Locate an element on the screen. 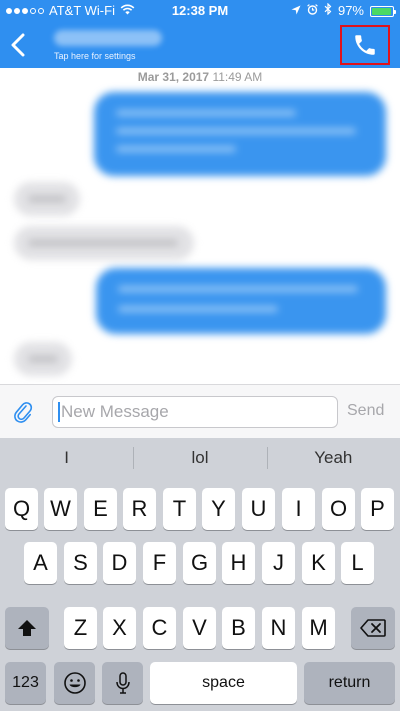  backspace-icon is located at coordinates (373, 628).